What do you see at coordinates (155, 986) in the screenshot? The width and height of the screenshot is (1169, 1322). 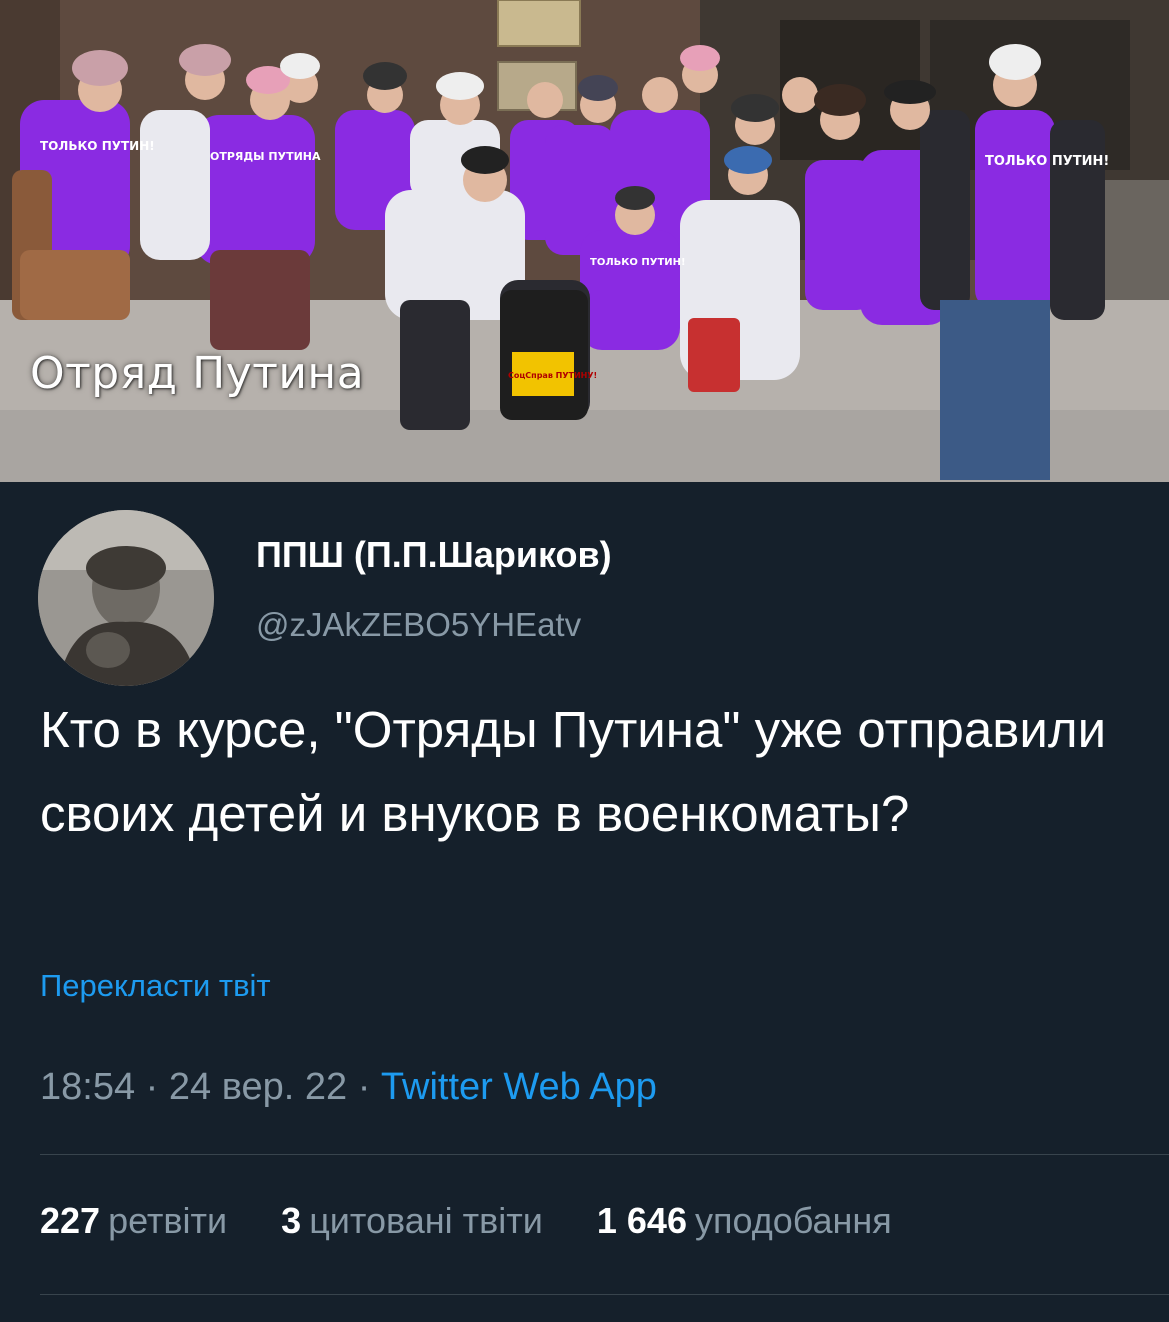 I see `translate-tweet-link: Перекласти твіт` at bounding box center [155, 986].